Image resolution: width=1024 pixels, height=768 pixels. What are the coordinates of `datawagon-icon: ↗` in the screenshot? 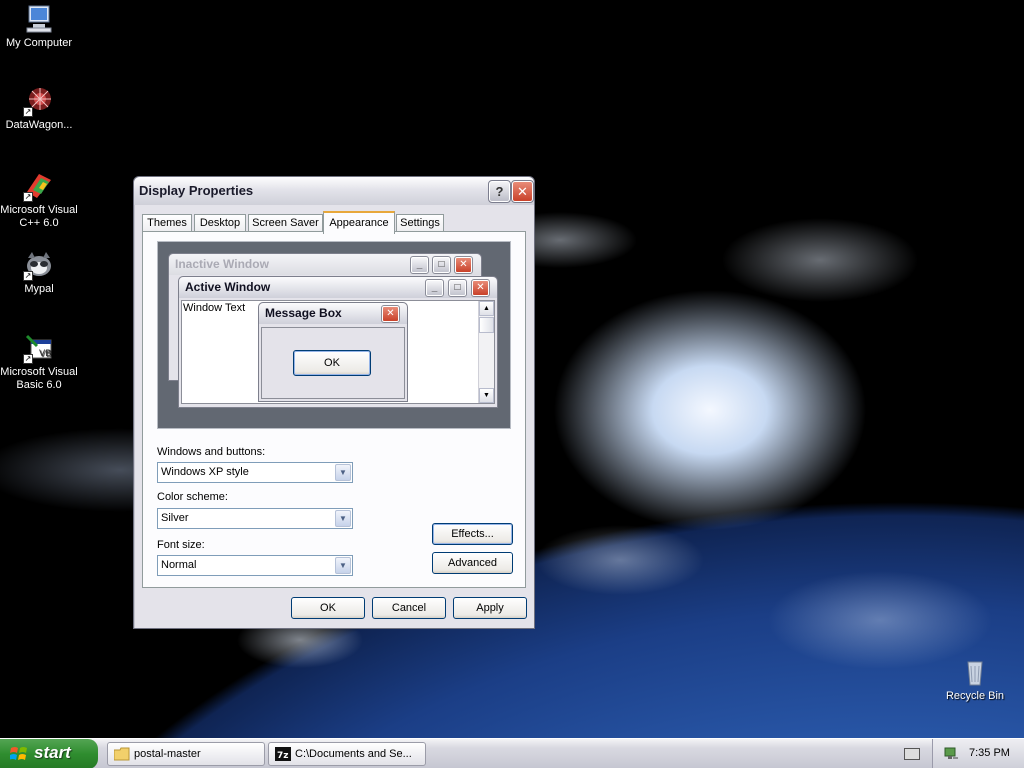 It's located at (39, 101).